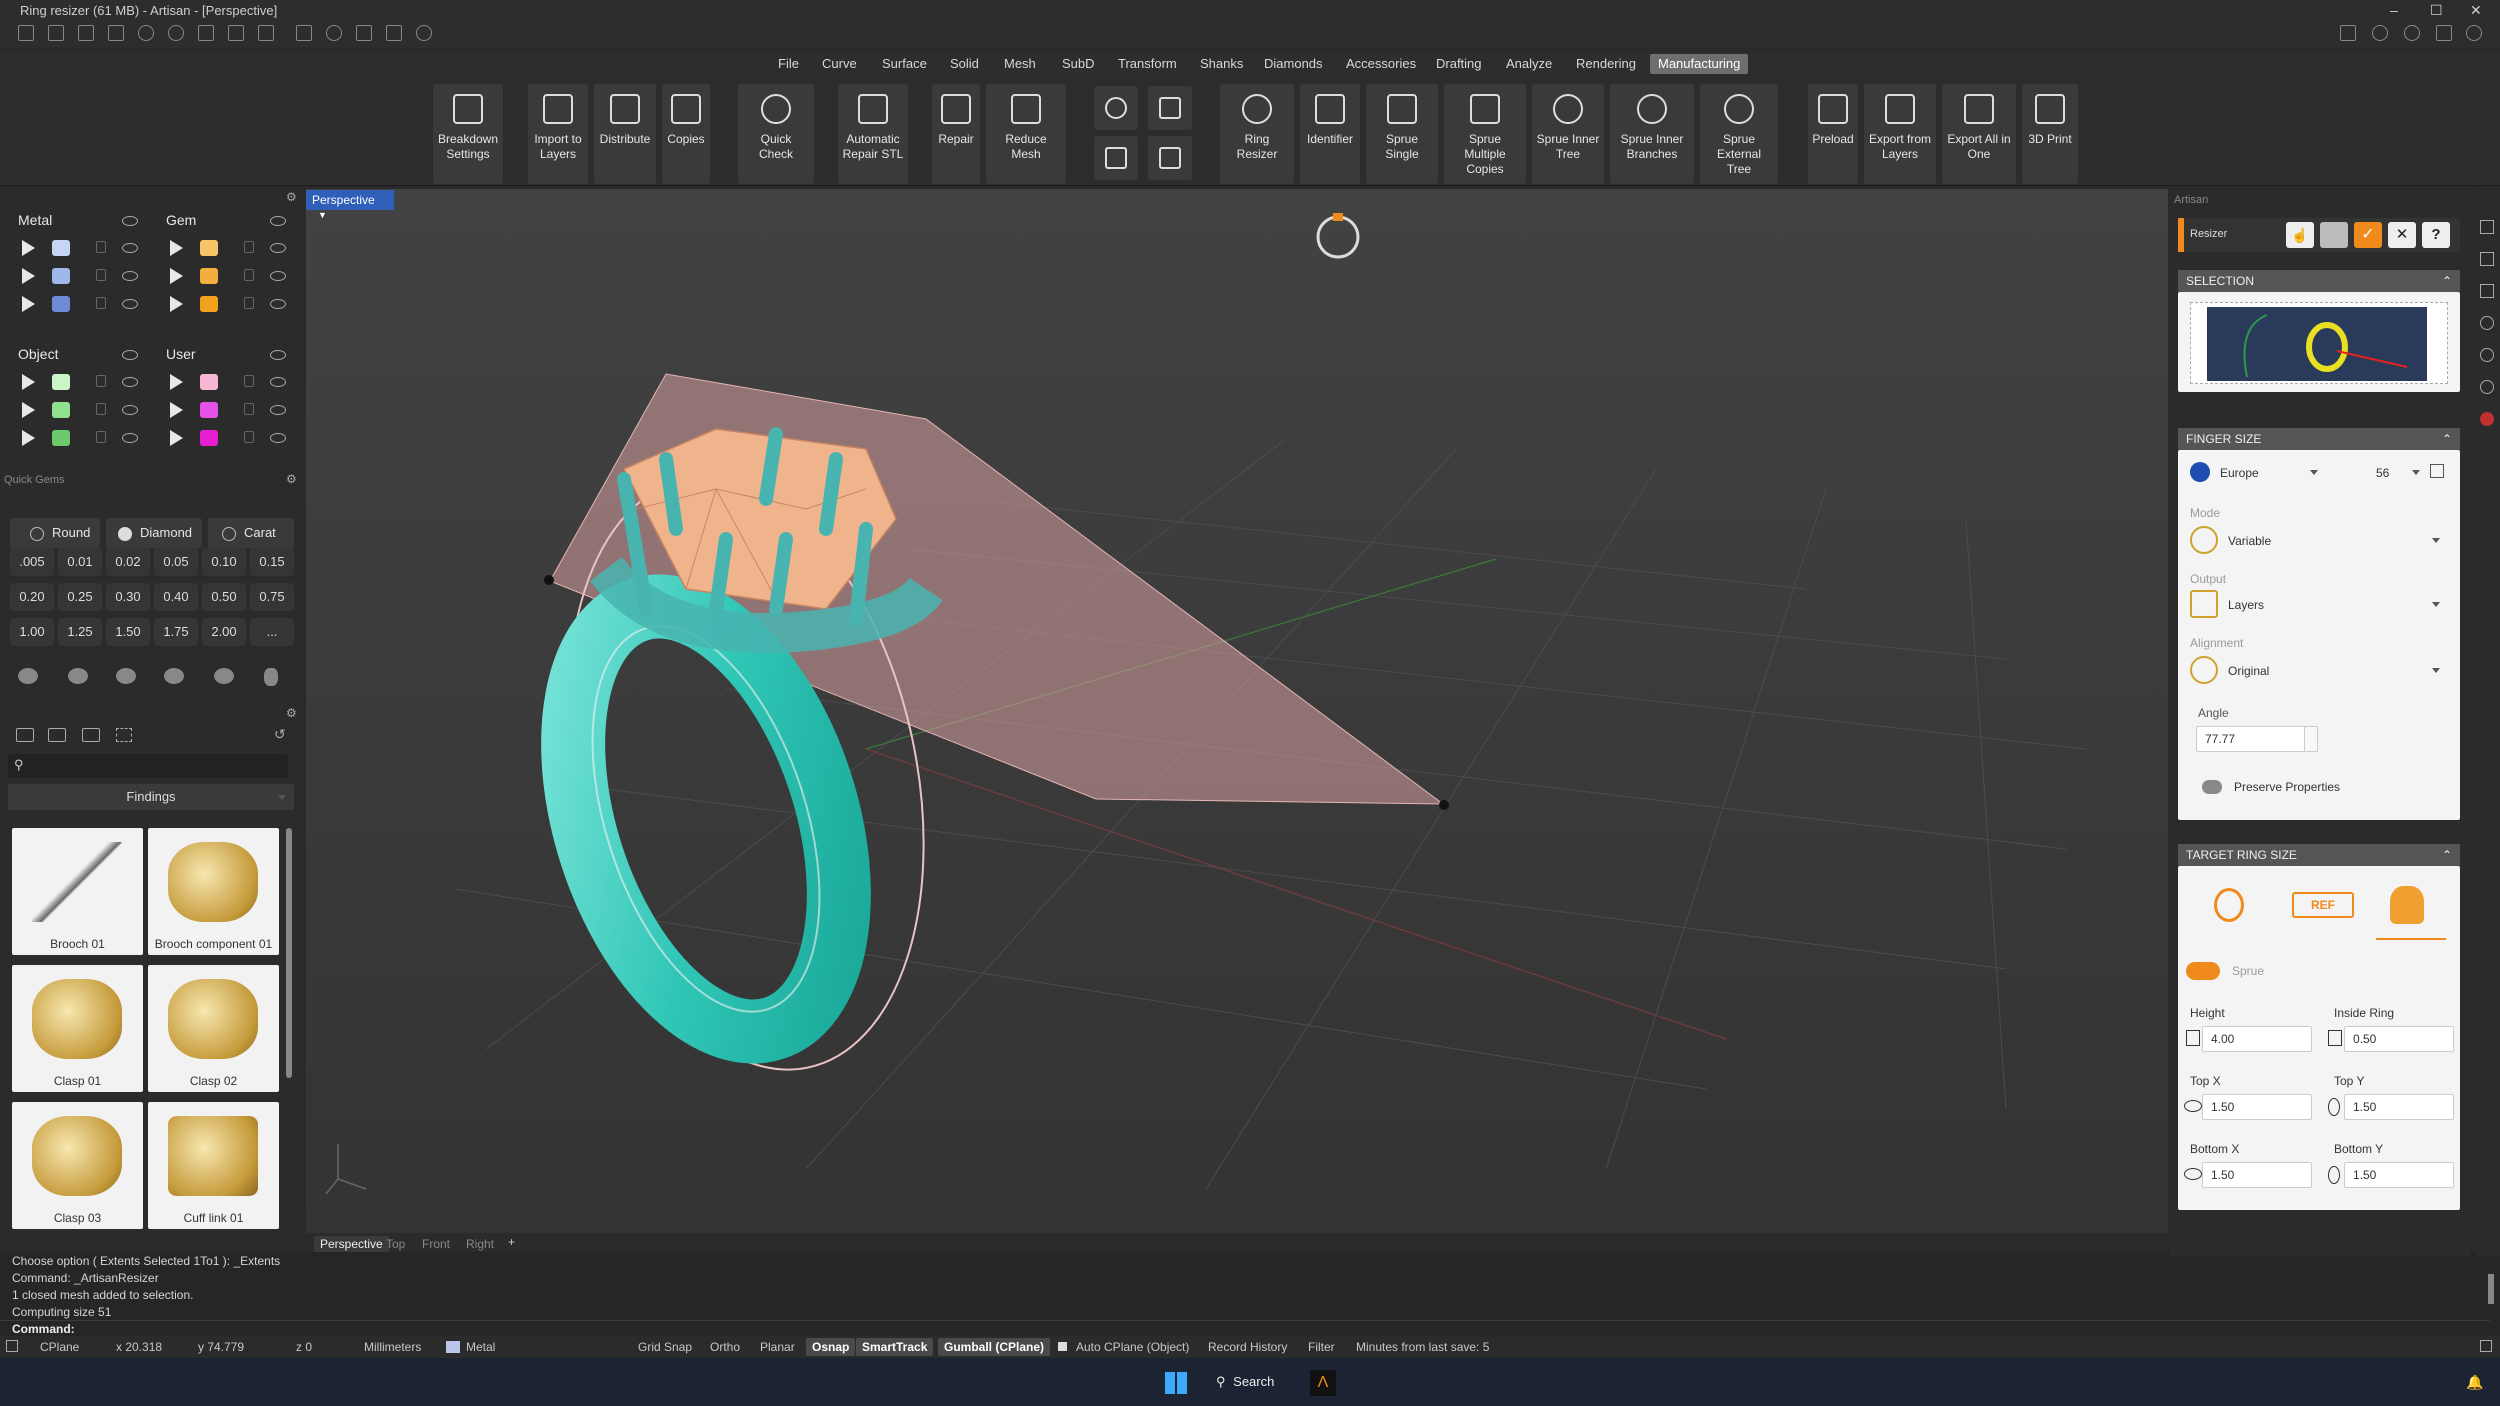 The image size is (2500, 1406). I want to click on menu-tab-diamonds: Diamonds, so click(1293, 64).